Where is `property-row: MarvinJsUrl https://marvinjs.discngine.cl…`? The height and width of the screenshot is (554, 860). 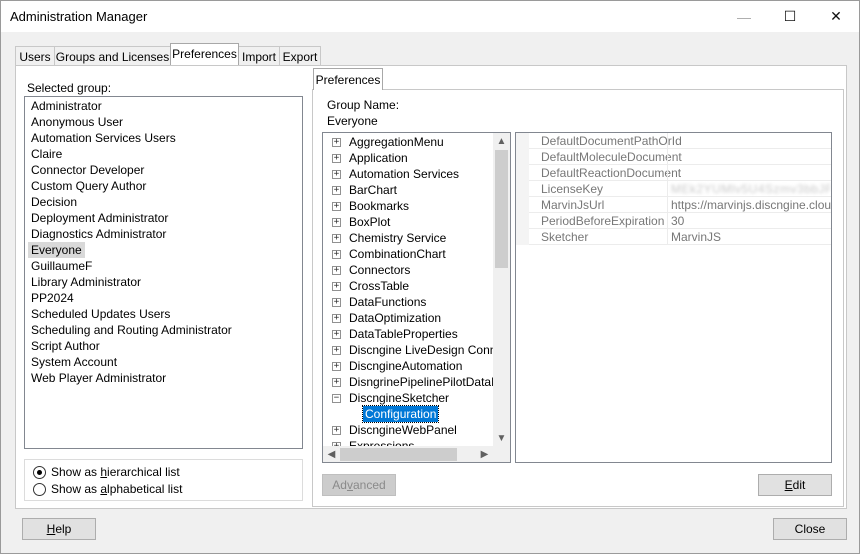
property-row: MarvinJsUrl https://marvinjs.discngine.cl… is located at coordinates (673, 205).